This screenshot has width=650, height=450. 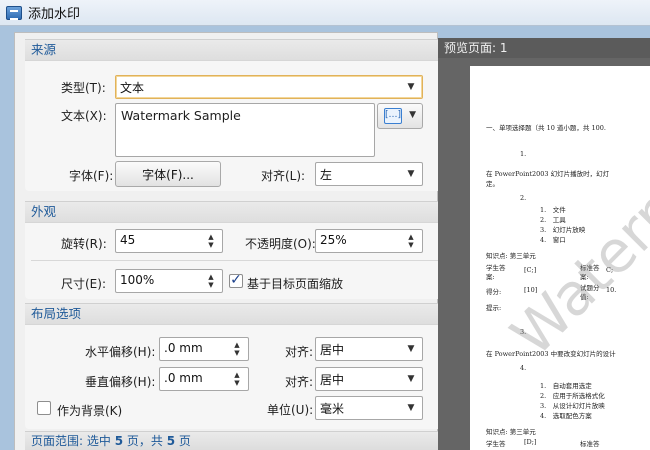 What do you see at coordinates (333, 240) in the screenshot?
I see `opacity-value: 25%` at bounding box center [333, 240].